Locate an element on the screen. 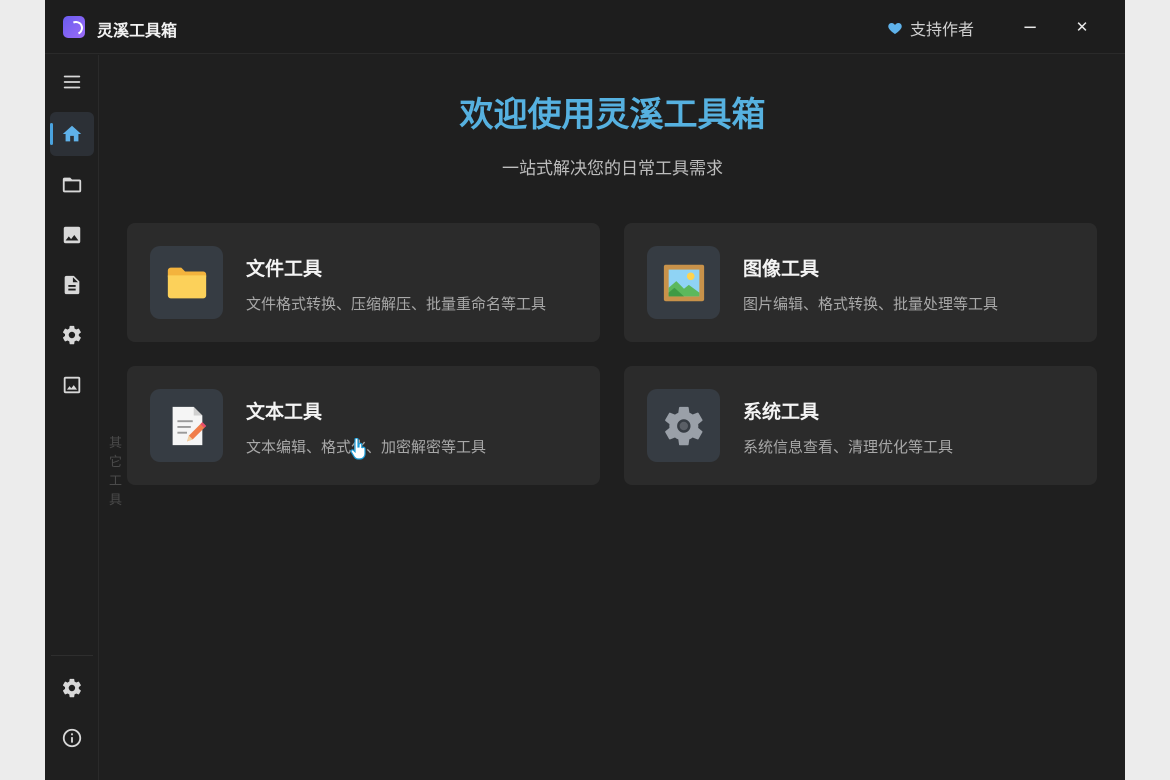 This screenshot has height=780, width=1170. card-description: 图片编辑、格式转换、批量处理等工具 is located at coordinates (871, 304).